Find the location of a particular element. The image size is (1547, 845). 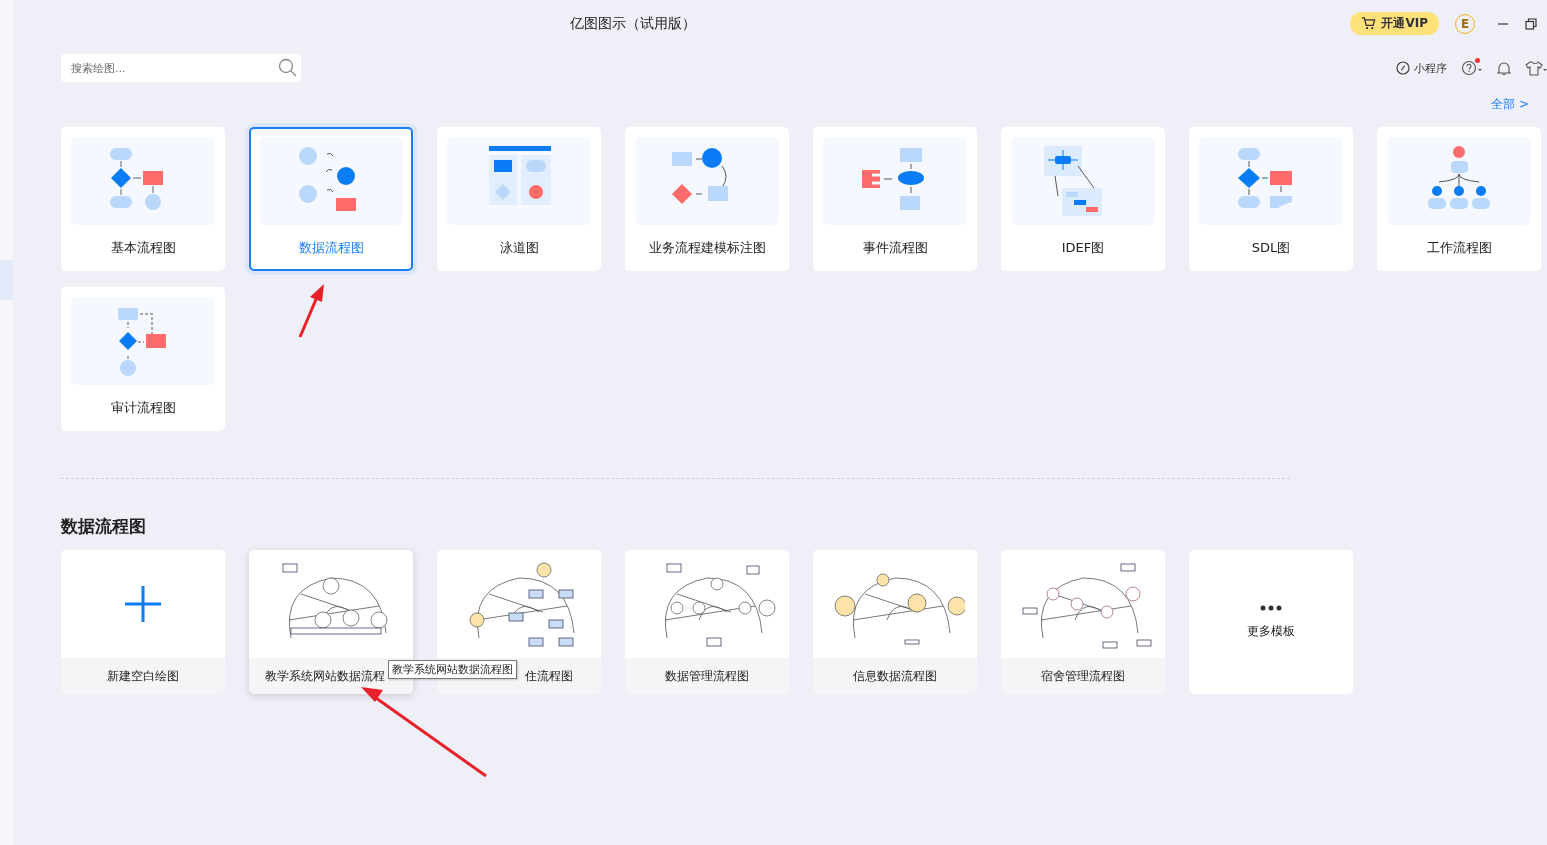

more-templates-card: 更多模板 is located at coordinates (1271, 622).